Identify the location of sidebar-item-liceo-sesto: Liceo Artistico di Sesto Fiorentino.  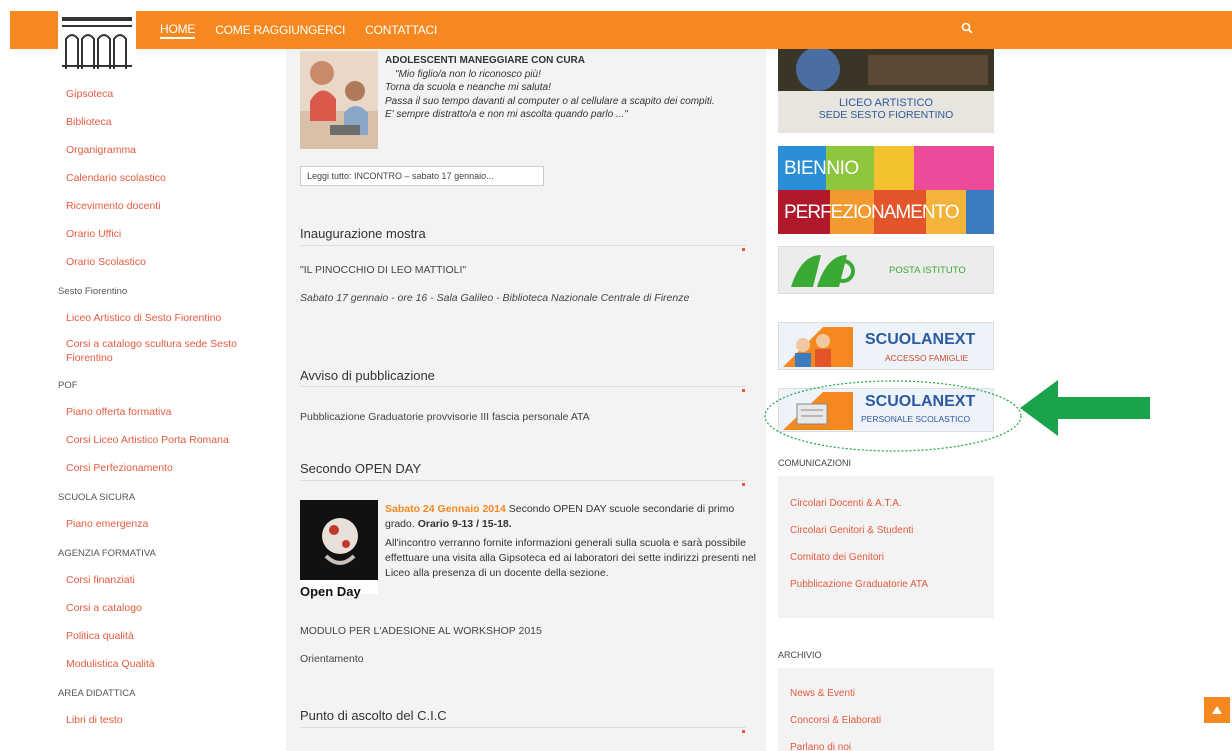
(168, 318).